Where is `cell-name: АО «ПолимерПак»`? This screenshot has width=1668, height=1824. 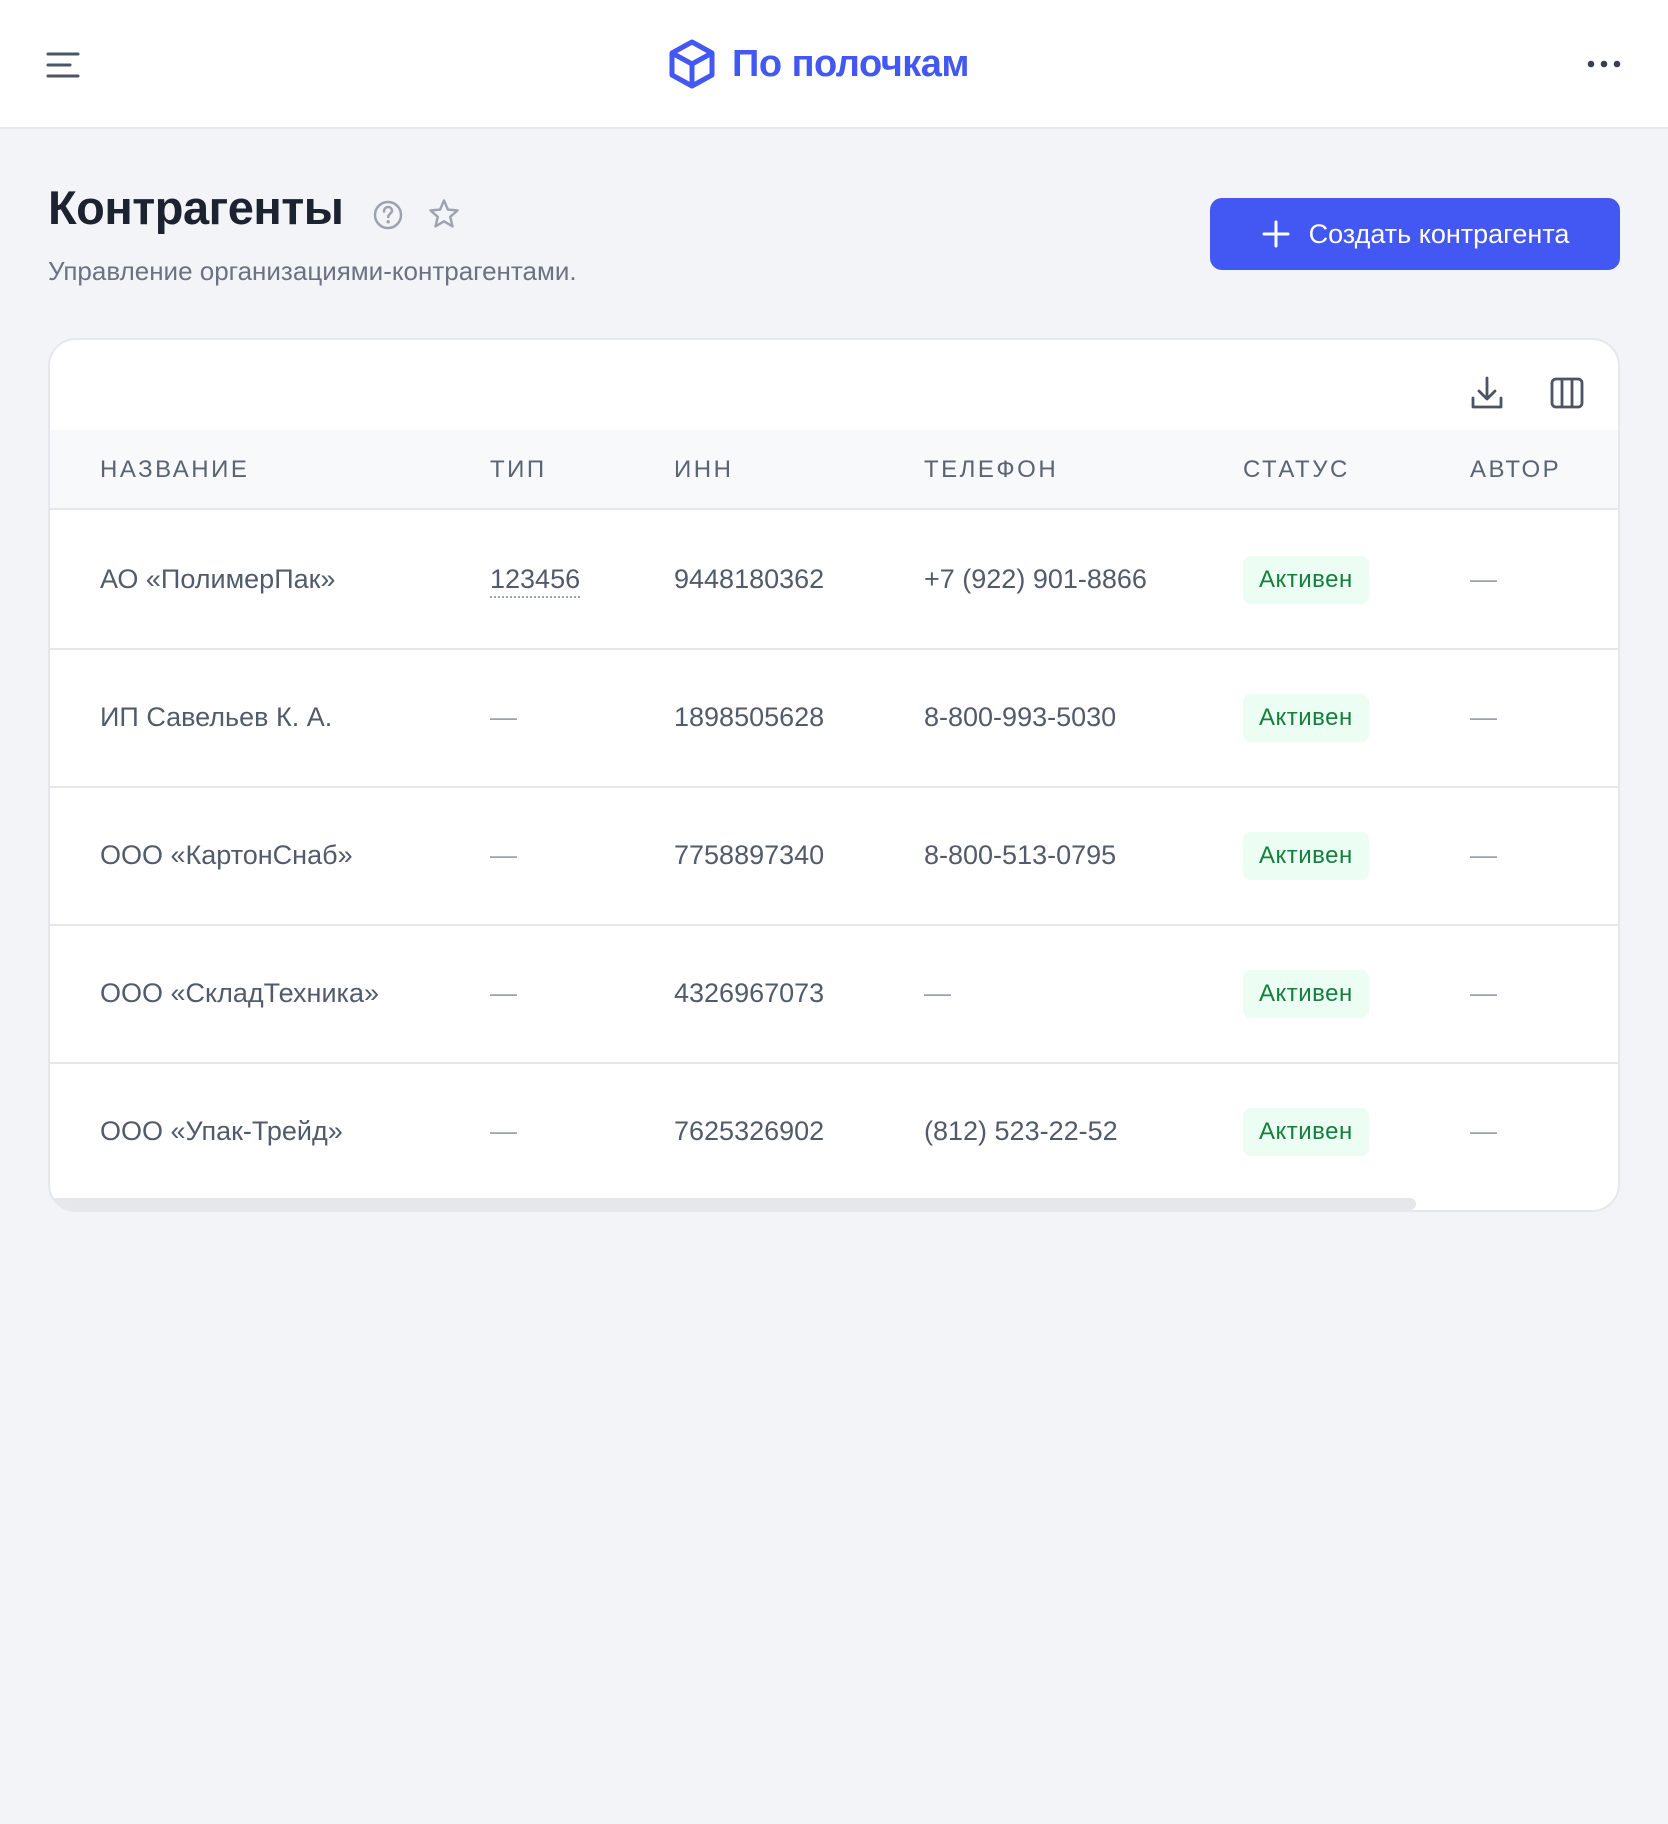
cell-name: АО «ПолимерПак» is located at coordinates (218, 579).